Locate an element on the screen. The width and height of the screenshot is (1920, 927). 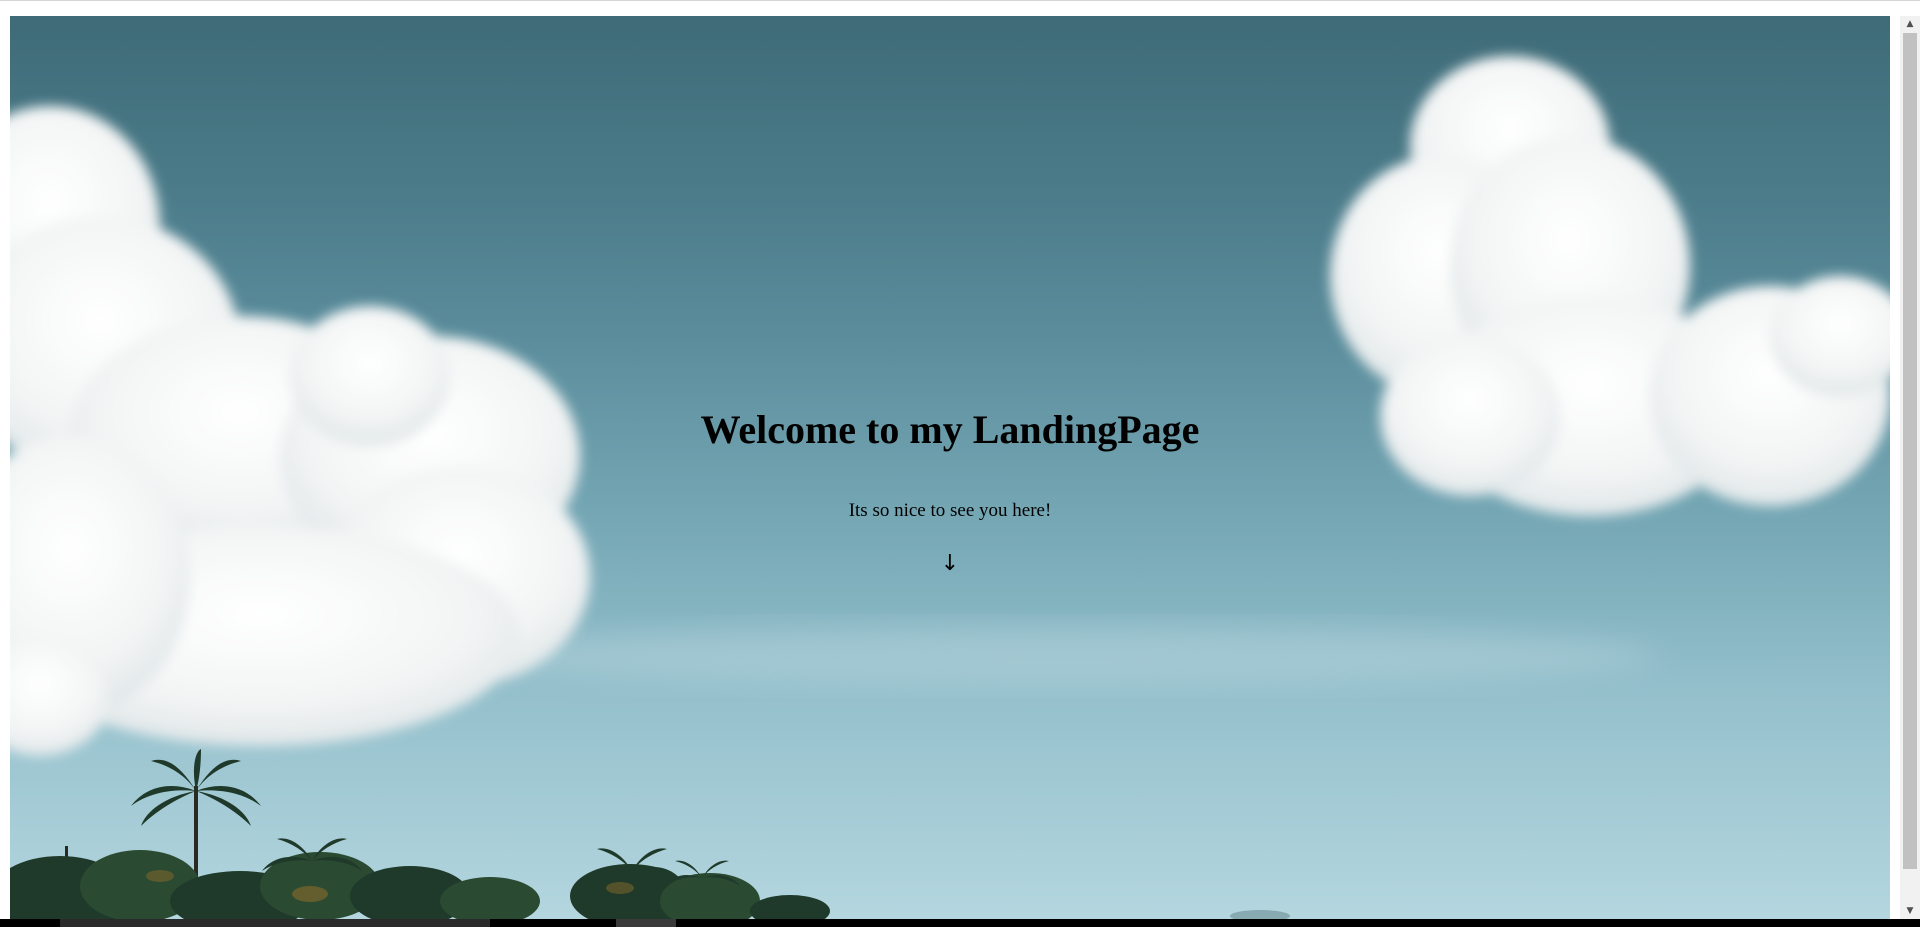
vertical-scrollbar: ▲ ▼ is located at coordinates (1910, 467).